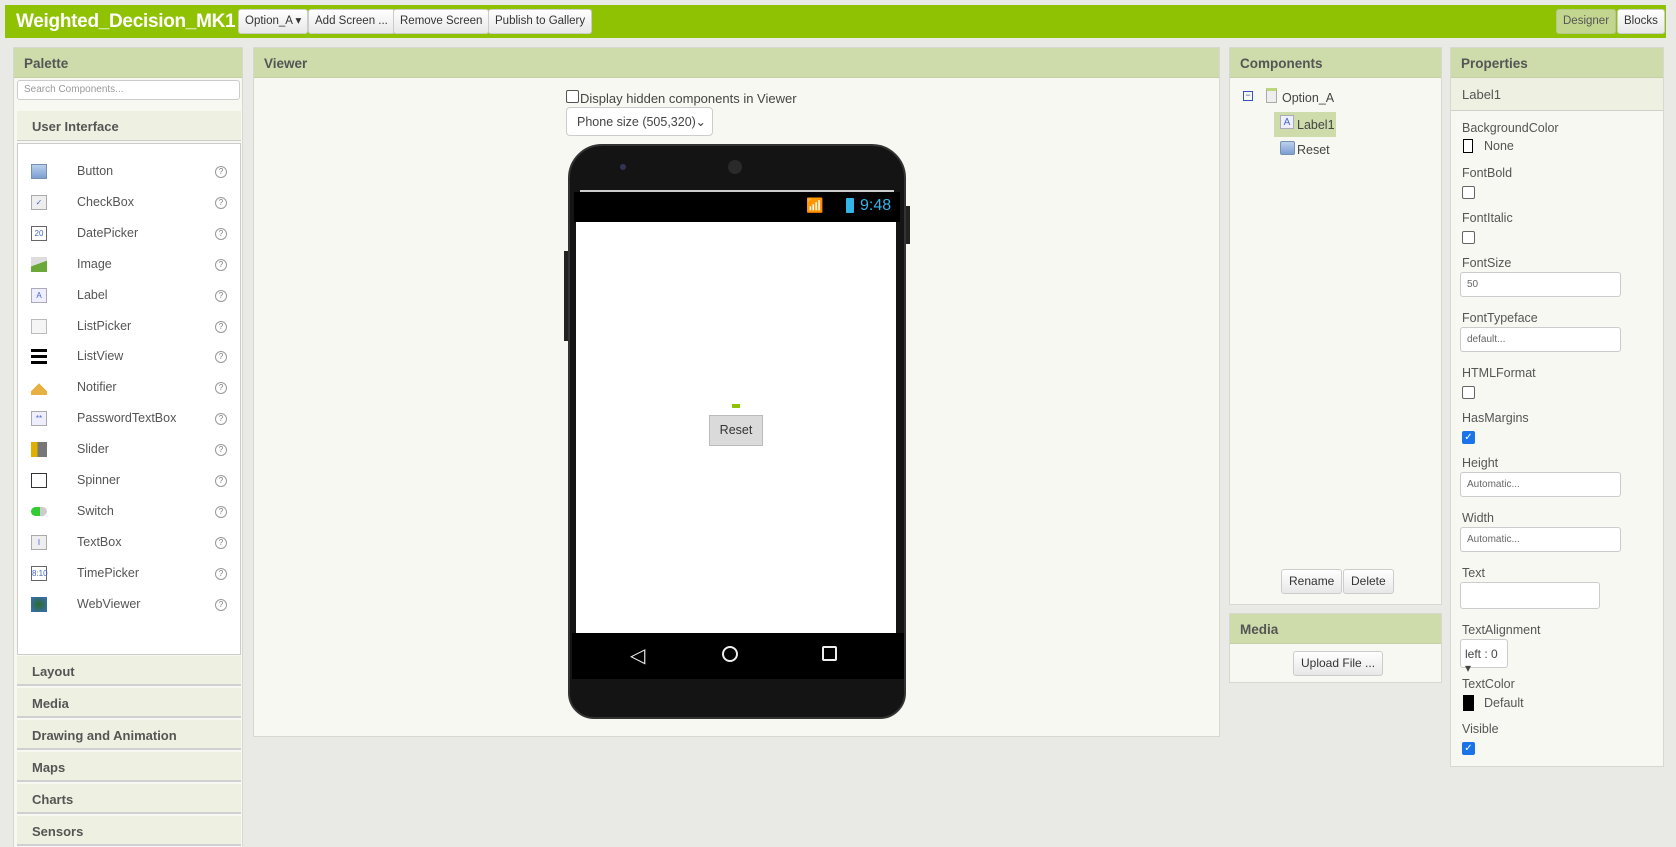 Image resolution: width=1676 pixels, height=847 pixels. What do you see at coordinates (700, 122) in the screenshot?
I see `chevron-down-icon: ⌄` at bounding box center [700, 122].